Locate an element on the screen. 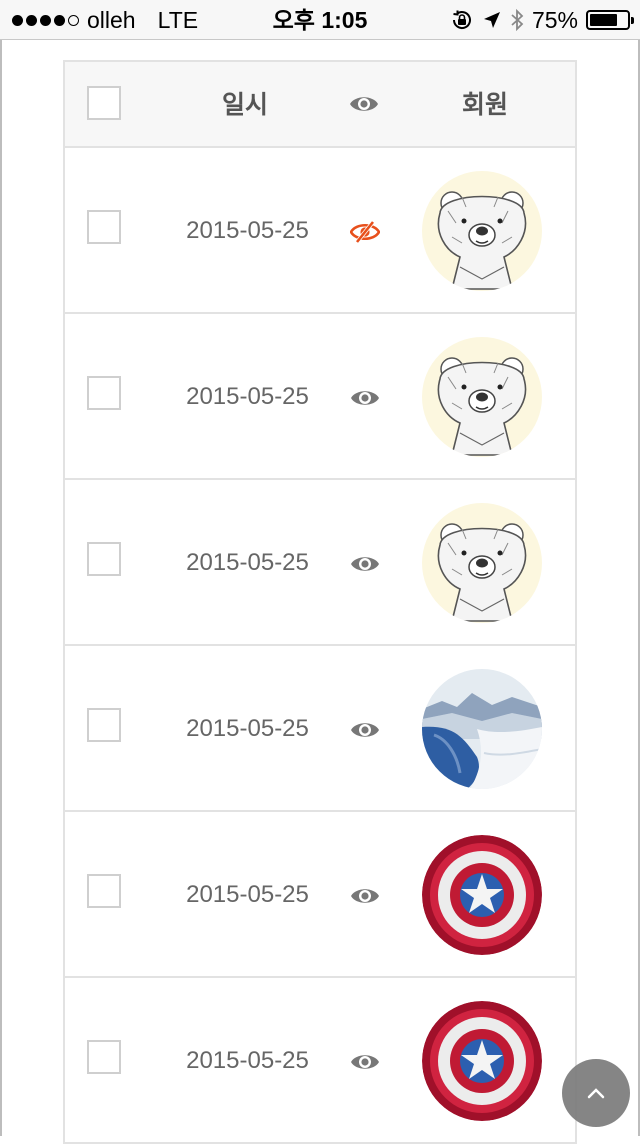 The width and height of the screenshot is (640, 1144). page-frame-left is located at coordinates (1, 588).